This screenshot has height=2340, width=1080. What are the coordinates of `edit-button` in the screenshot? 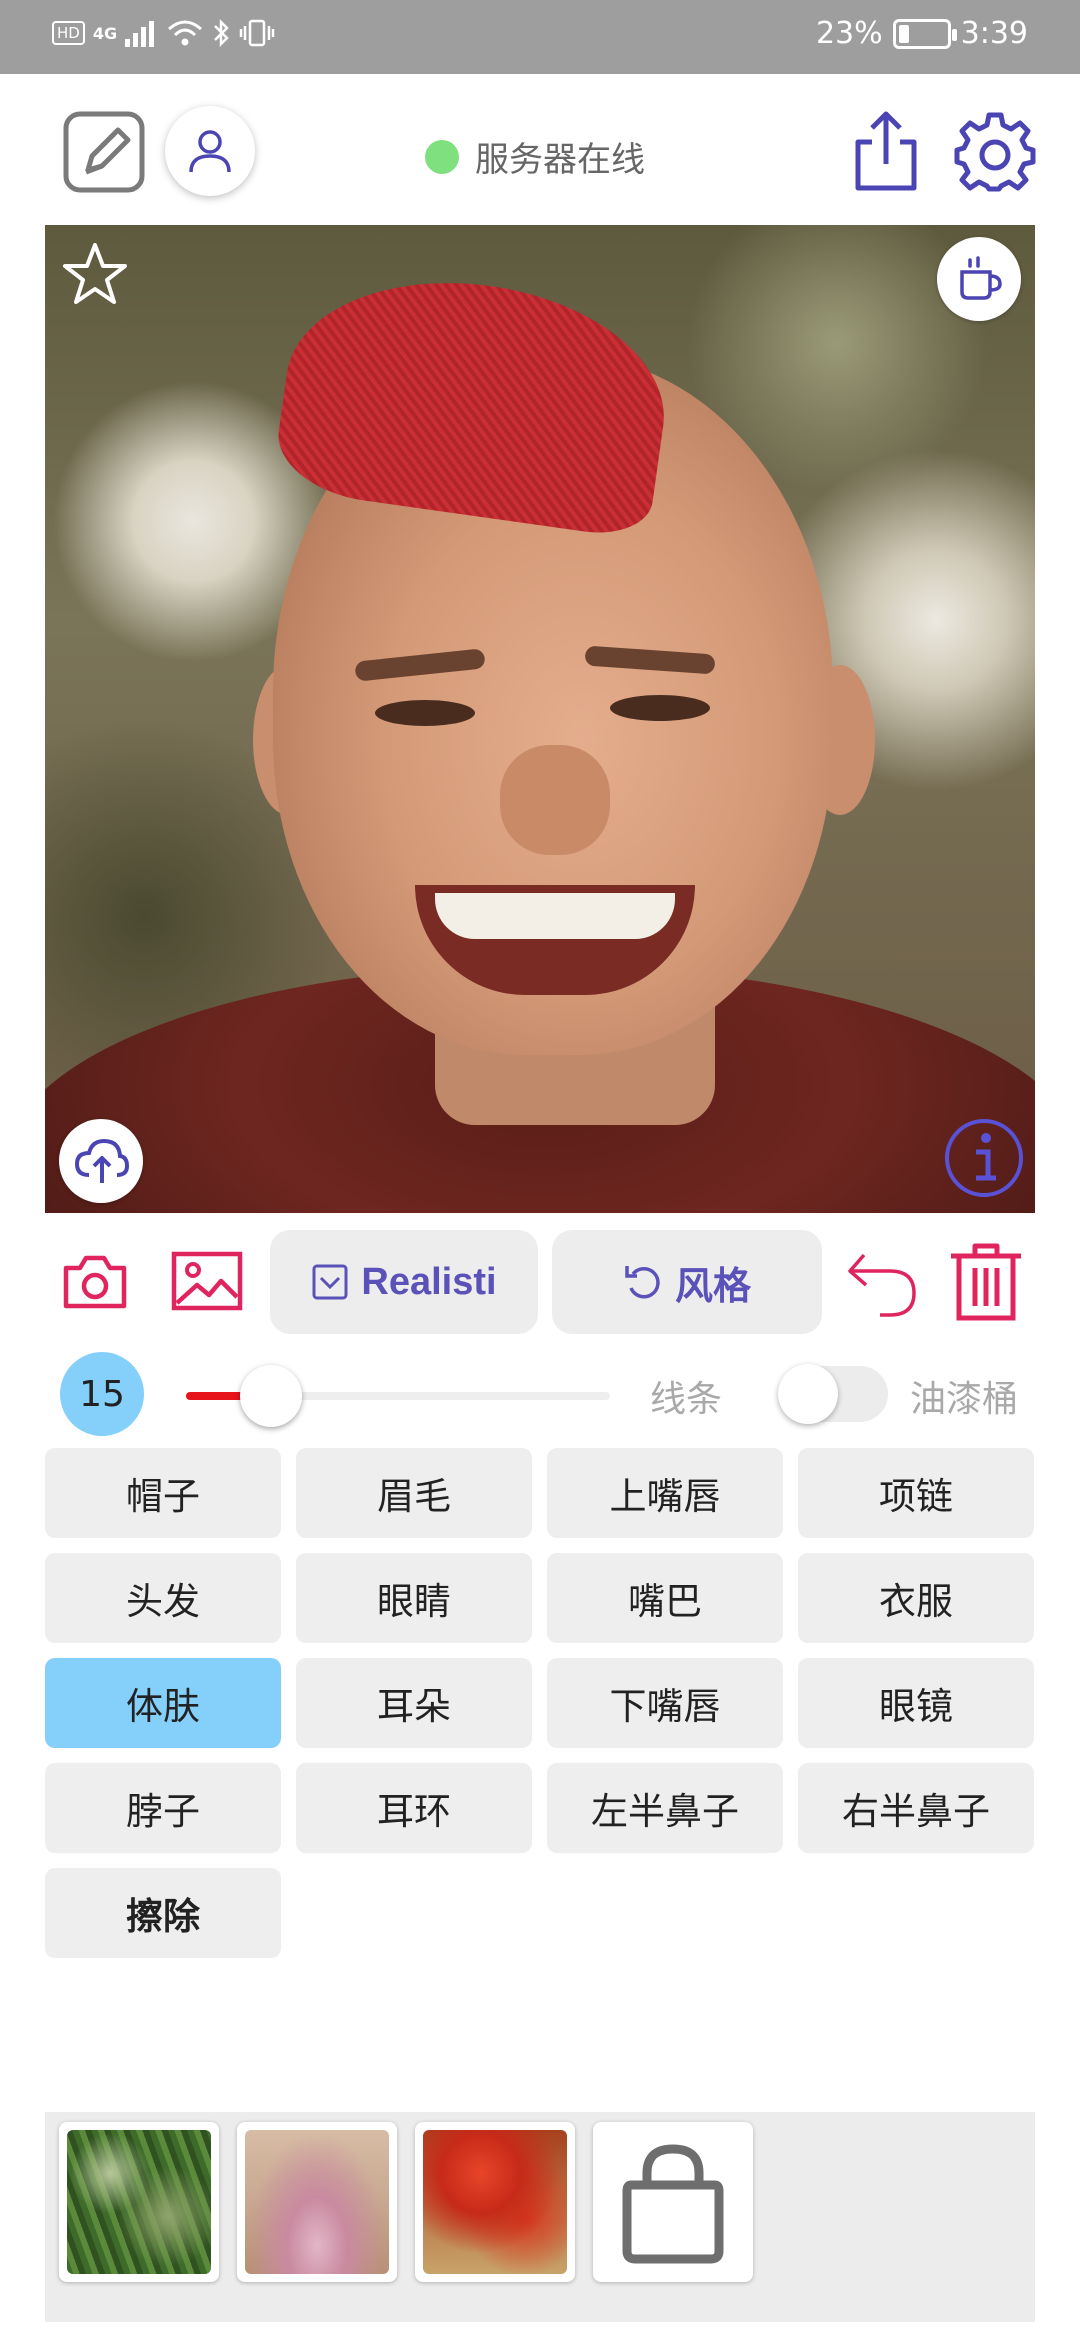 It's located at (104, 152).